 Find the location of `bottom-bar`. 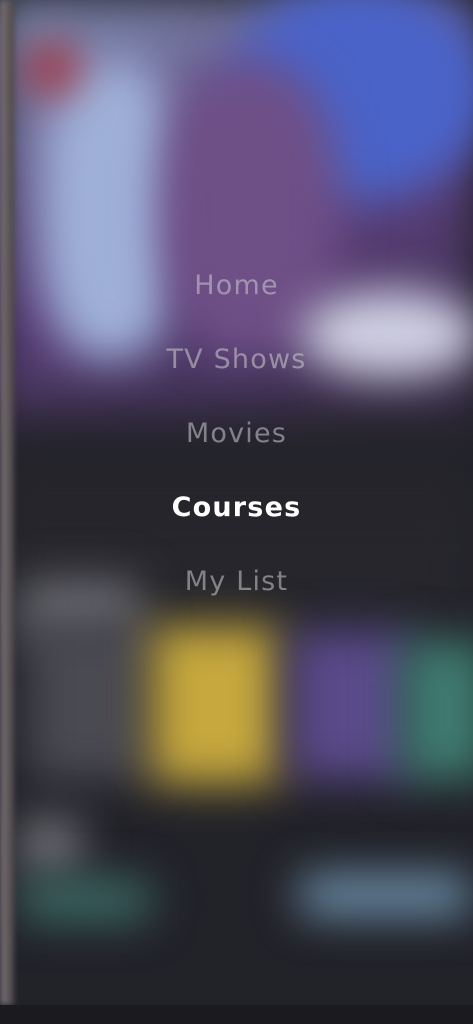

bottom-bar is located at coordinates (236, 1014).